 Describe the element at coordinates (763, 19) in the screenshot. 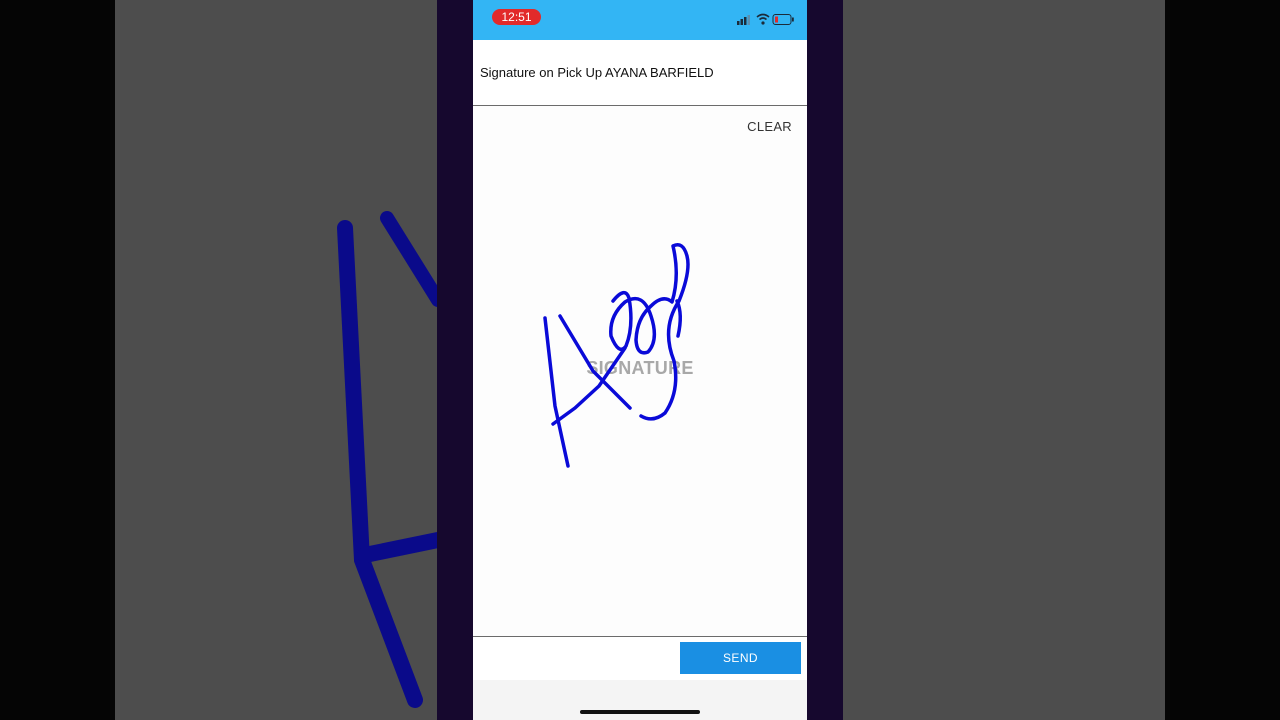

I see `wifi-icon` at that location.